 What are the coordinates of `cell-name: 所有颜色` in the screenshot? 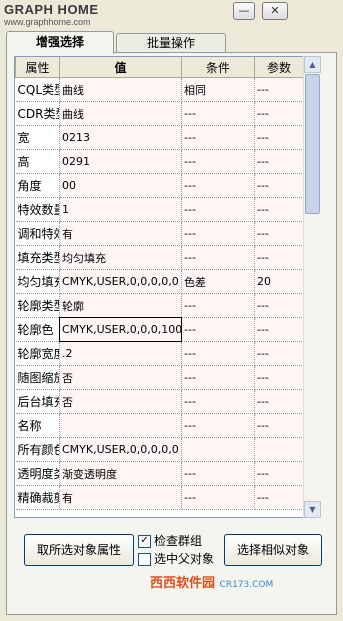 It's located at (37, 449).